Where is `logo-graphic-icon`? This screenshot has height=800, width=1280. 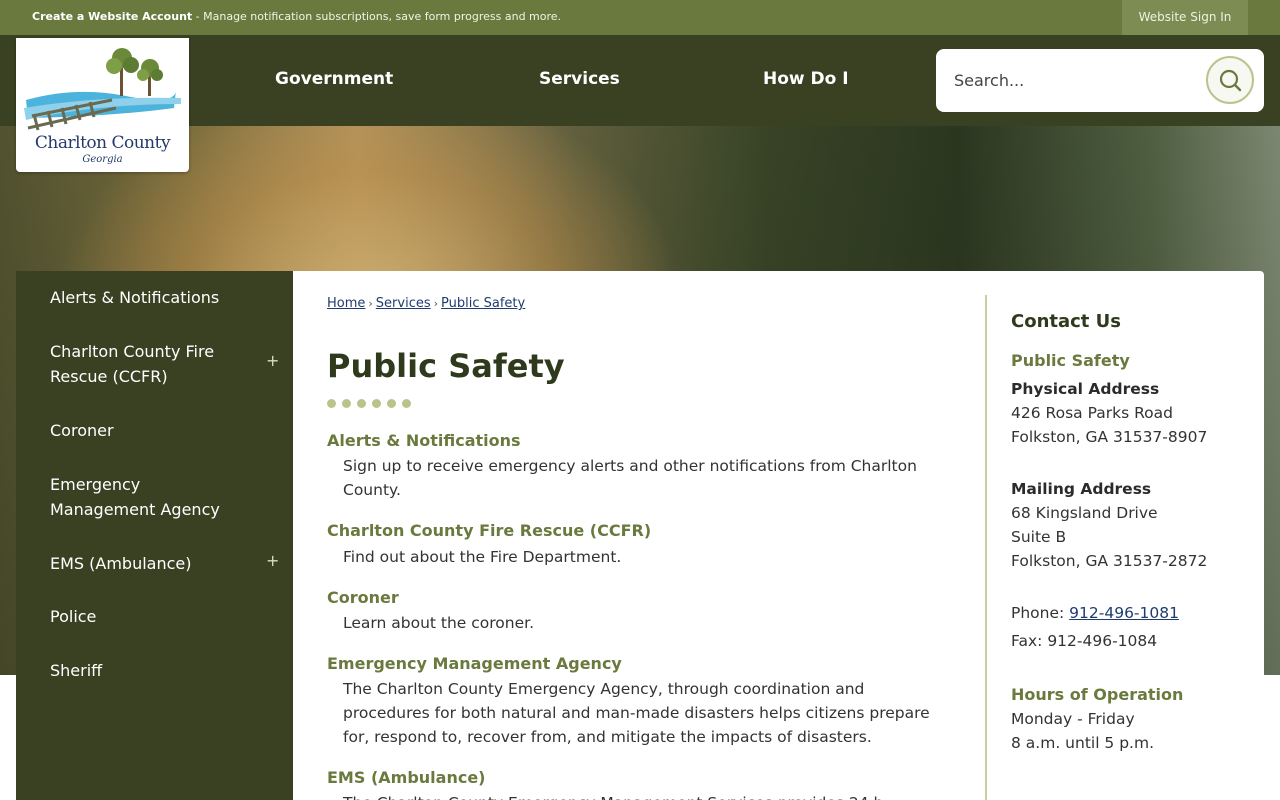
logo-graphic-icon is located at coordinates (102, 89).